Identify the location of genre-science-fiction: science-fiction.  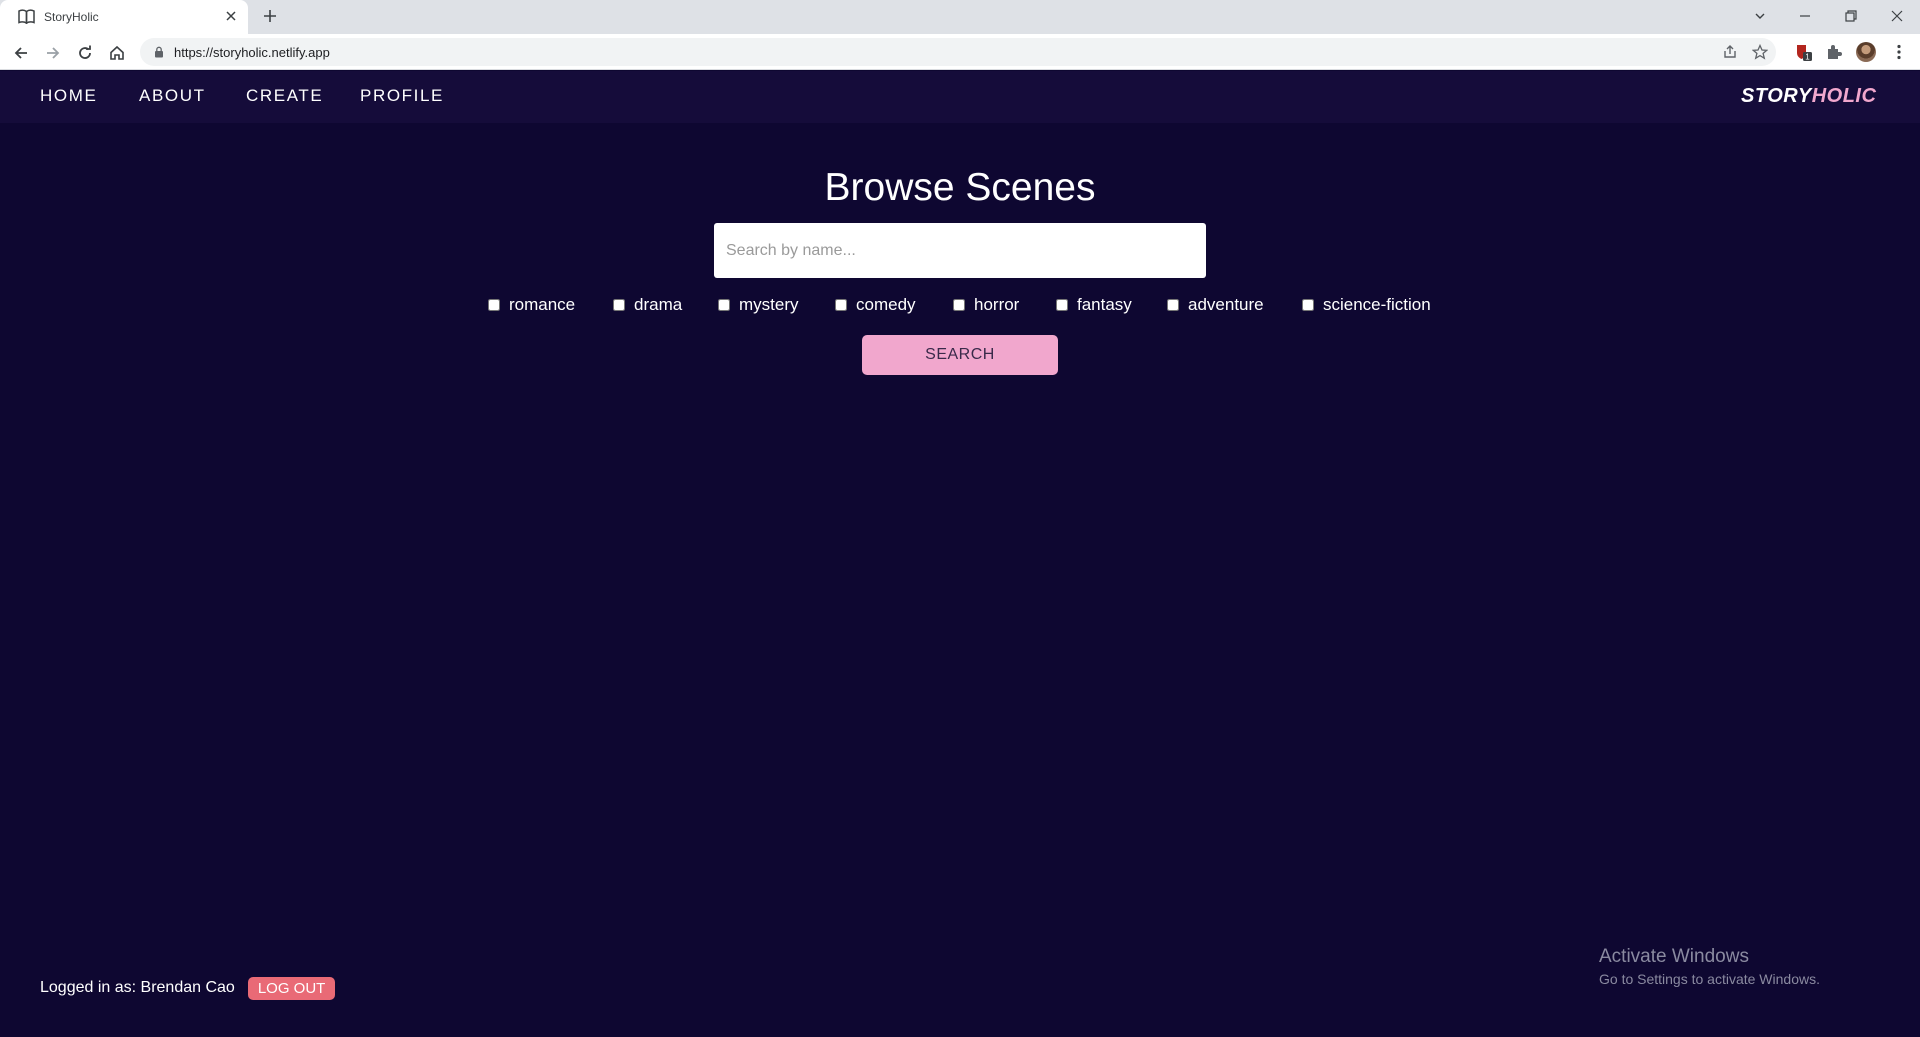
(1366, 305).